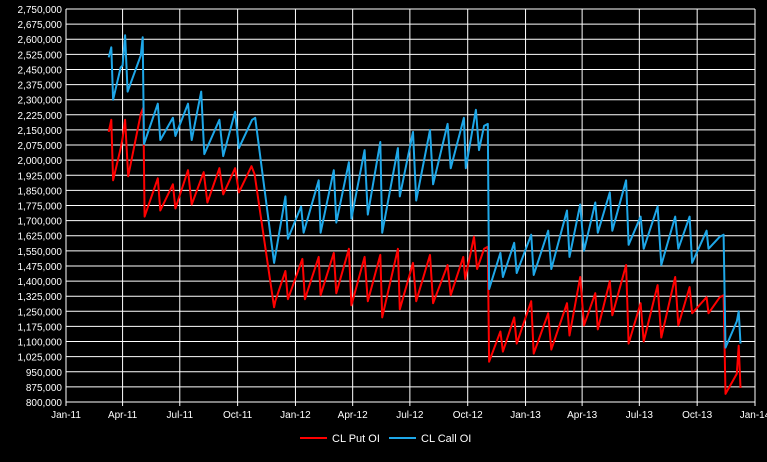 This screenshot has height=462, width=767. What do you see at coordinates (410, 415) in the screenshot?
I see `x-tick-label: Jul-12` at bounding box center [410, 415].